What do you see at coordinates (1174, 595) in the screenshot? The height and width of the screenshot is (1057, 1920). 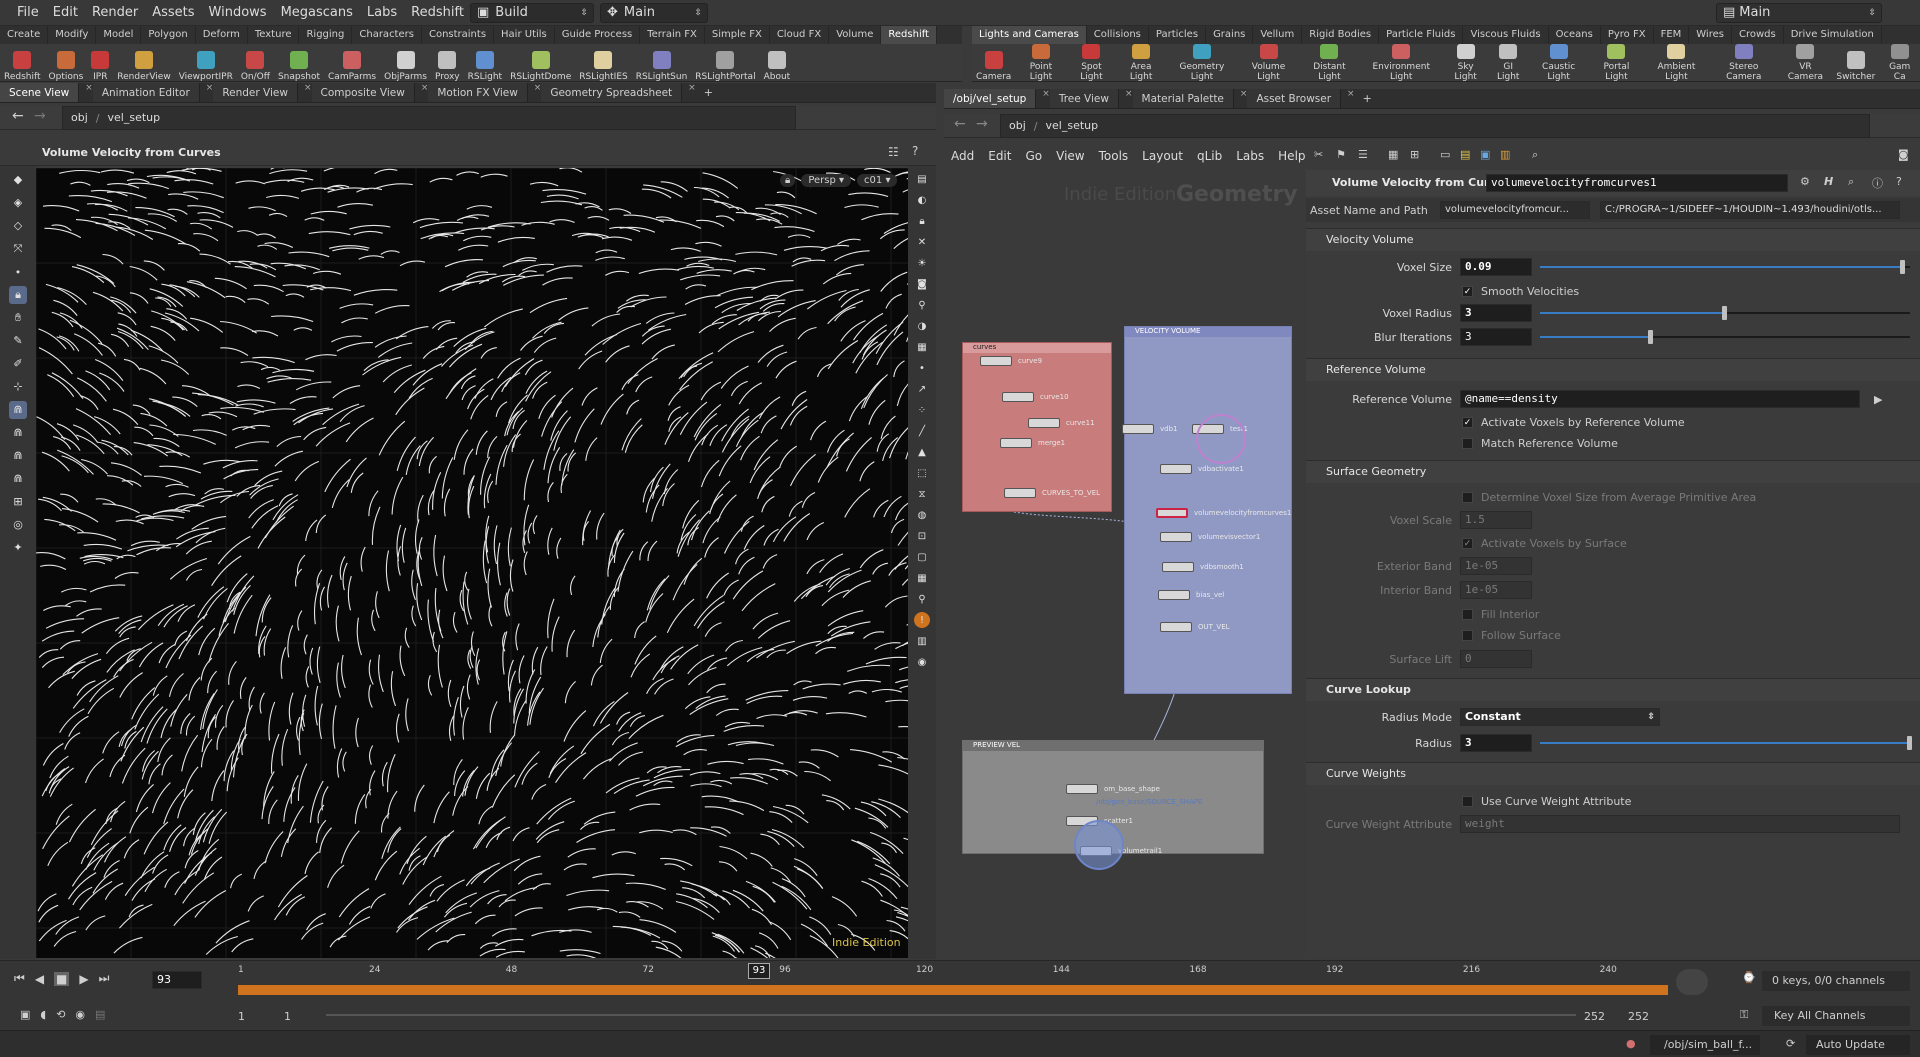 I see `node-bias-vel` at bounding box center [1174, 595].